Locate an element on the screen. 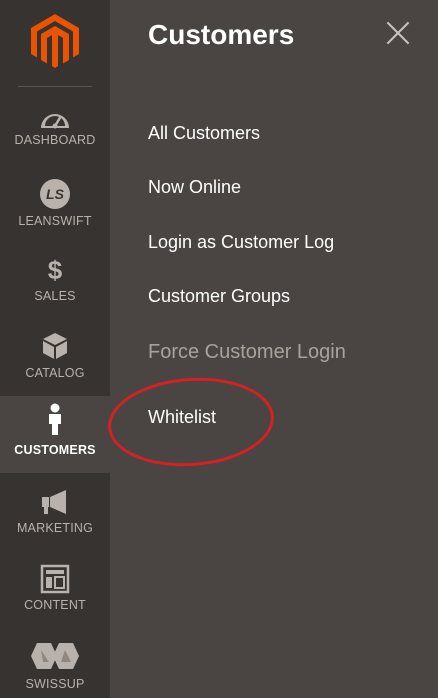 The image size is (438, 698). nav-label-customers: CUSTOMERS is located at coordinates (55, 450).